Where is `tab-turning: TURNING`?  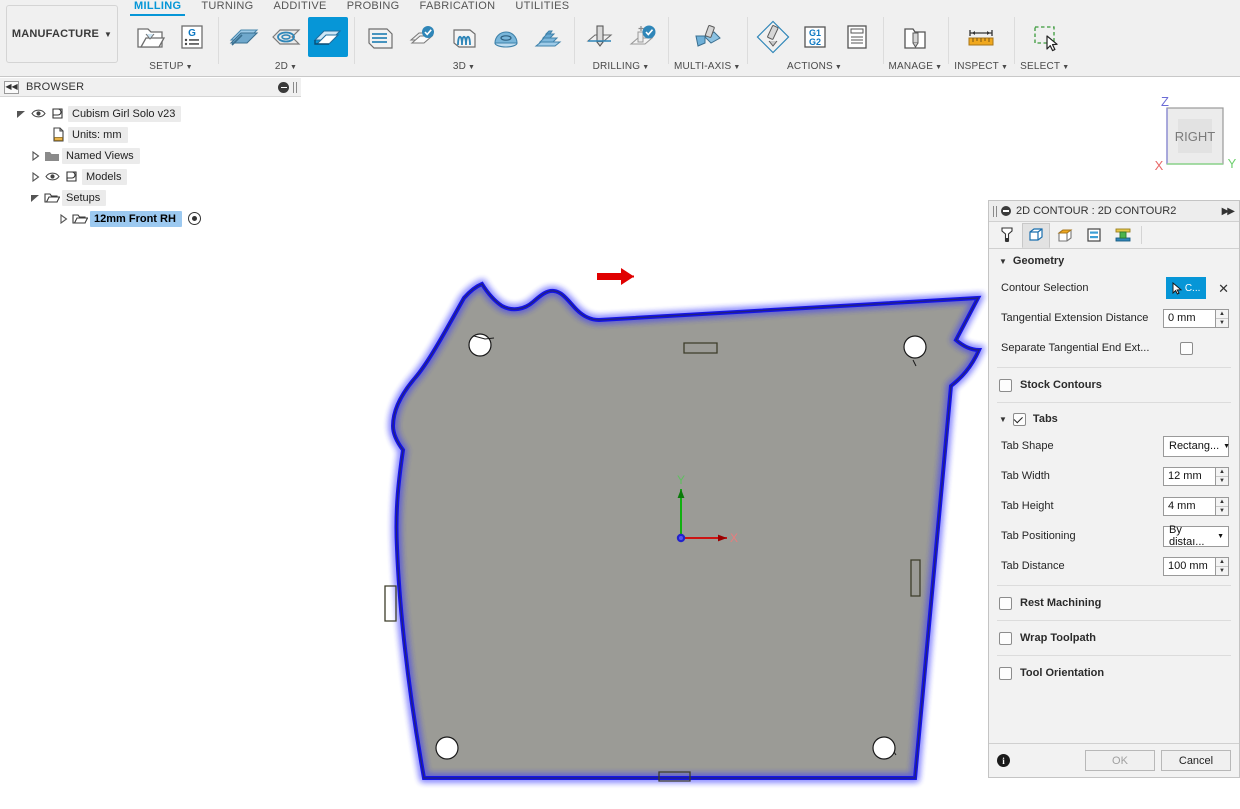 tab-turning: TURNING is located at coordinates (227, 7).